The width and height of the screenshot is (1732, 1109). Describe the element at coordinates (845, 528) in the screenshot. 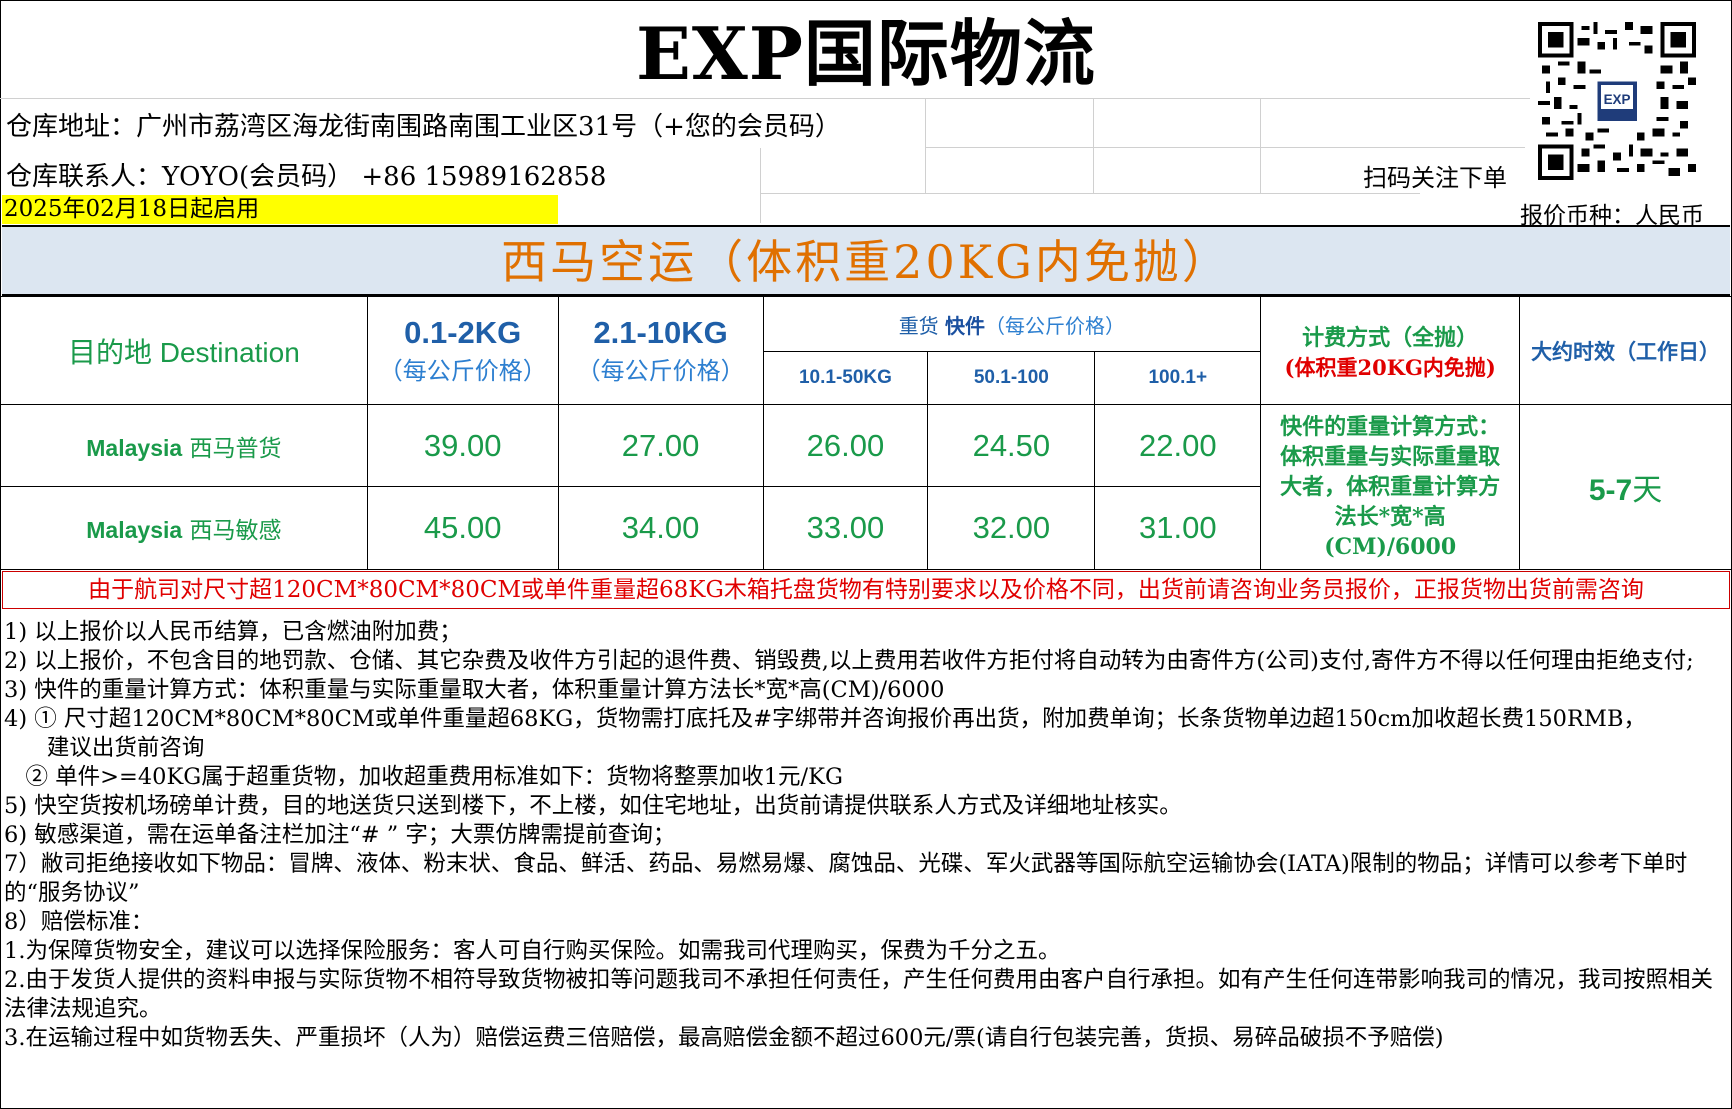

I see `price-cell: 33.00` at that location.